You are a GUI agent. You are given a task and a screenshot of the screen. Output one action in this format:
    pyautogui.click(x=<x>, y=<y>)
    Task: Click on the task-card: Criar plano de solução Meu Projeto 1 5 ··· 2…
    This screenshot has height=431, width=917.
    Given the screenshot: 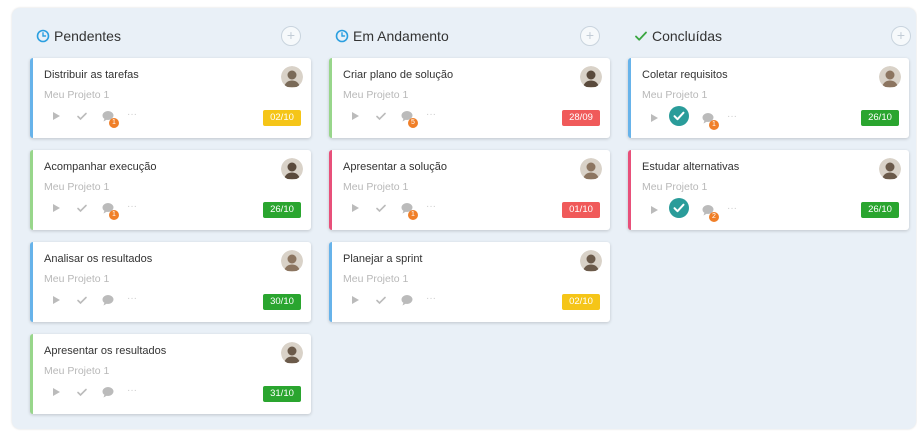 What is the action you would take?
    pyautogui.click(x=469, y=98)
    